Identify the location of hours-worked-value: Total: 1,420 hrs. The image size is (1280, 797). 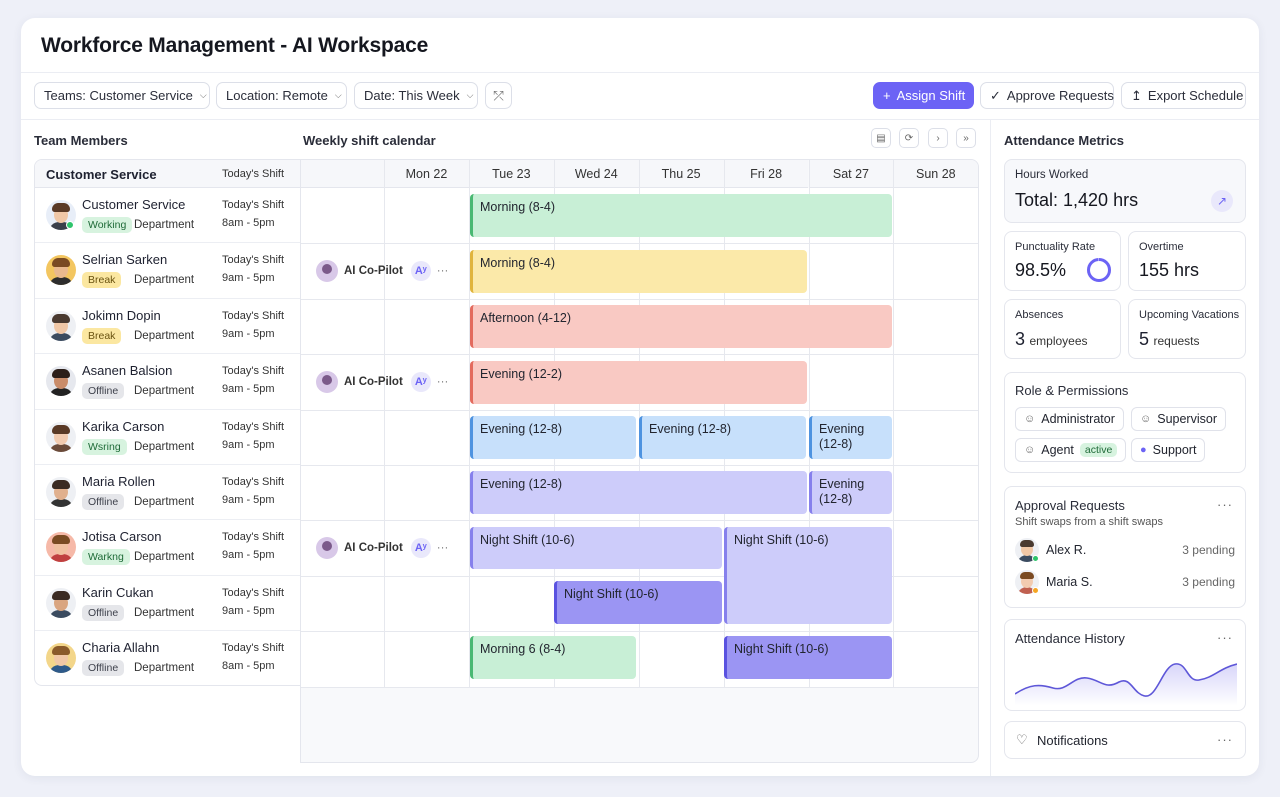
(1077, 200).